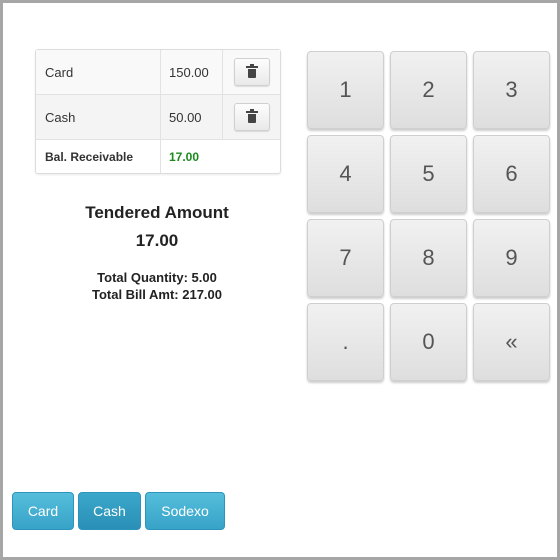 The width and height of the screenshot is (560, 560). Describe the element at coordinates (428, 90) in the screenshot. I see `key-2: 2` at that location.